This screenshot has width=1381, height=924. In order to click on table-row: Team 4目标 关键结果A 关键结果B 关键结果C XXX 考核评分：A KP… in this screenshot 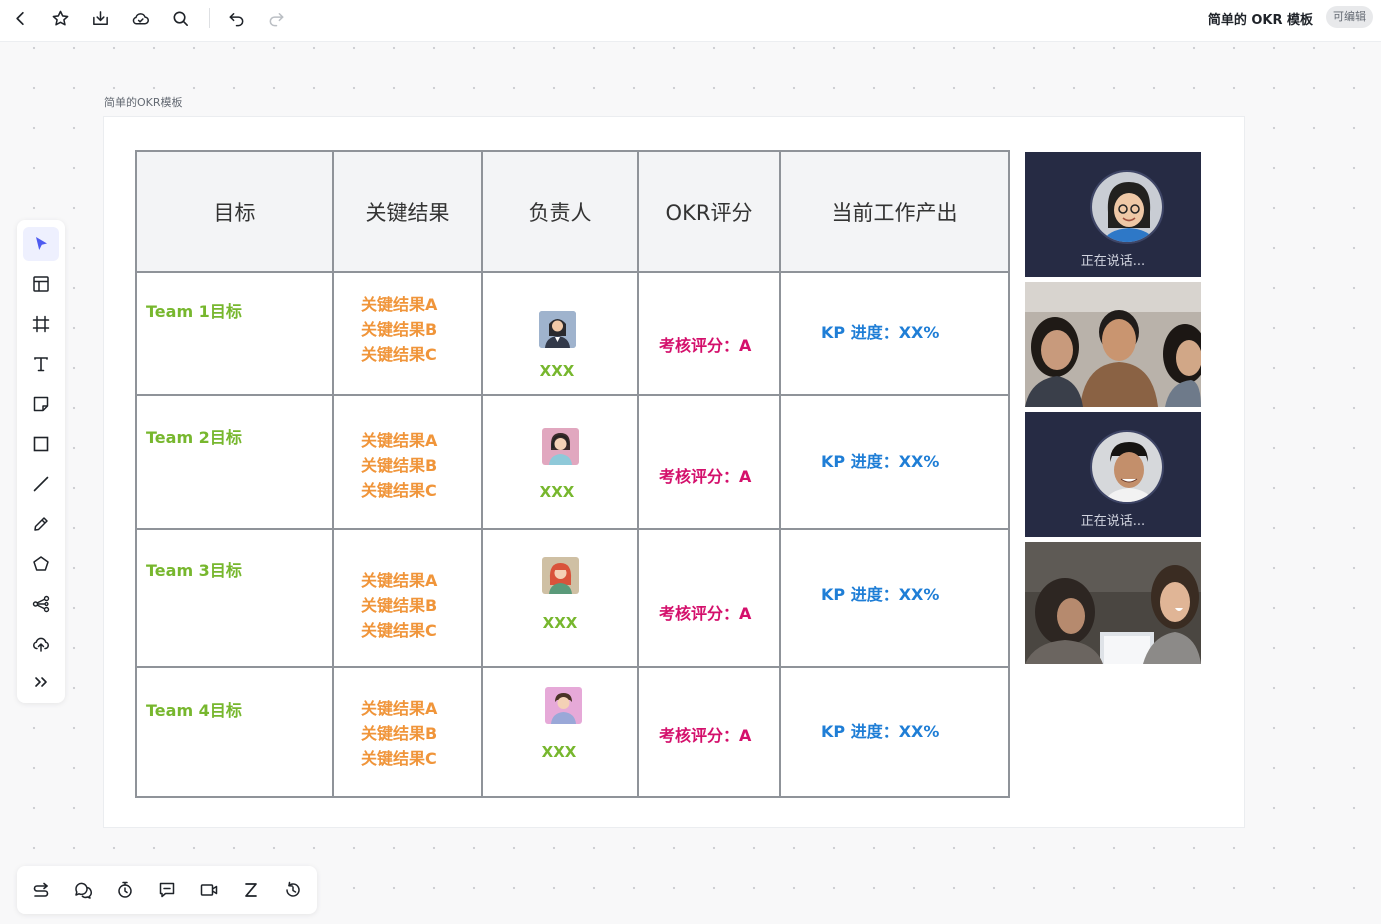, I will do `click(572, 732)`.